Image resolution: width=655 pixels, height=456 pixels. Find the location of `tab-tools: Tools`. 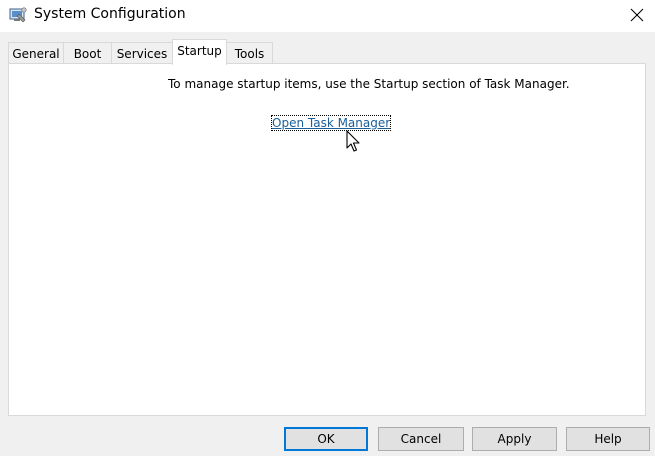

tab-tools: Tools is located at coordinates (249, 53).